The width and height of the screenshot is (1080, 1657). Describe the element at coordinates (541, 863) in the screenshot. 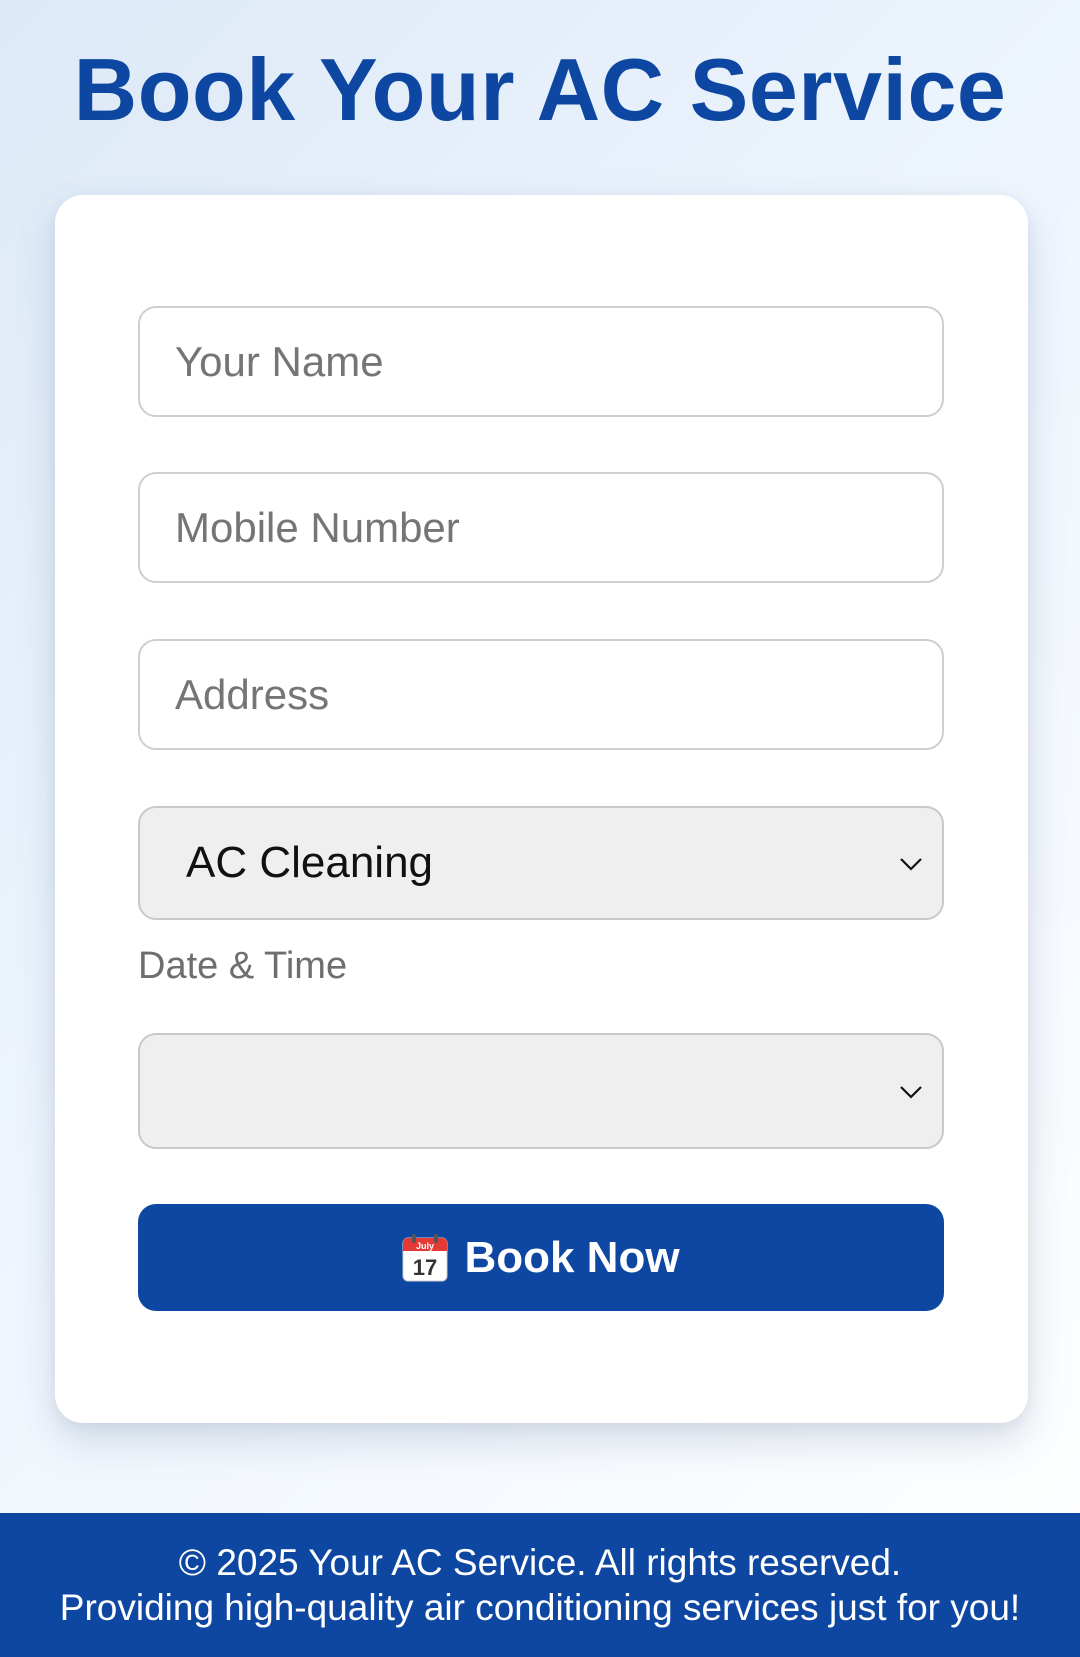

I see `service-select: AC Cleaning` at that location.